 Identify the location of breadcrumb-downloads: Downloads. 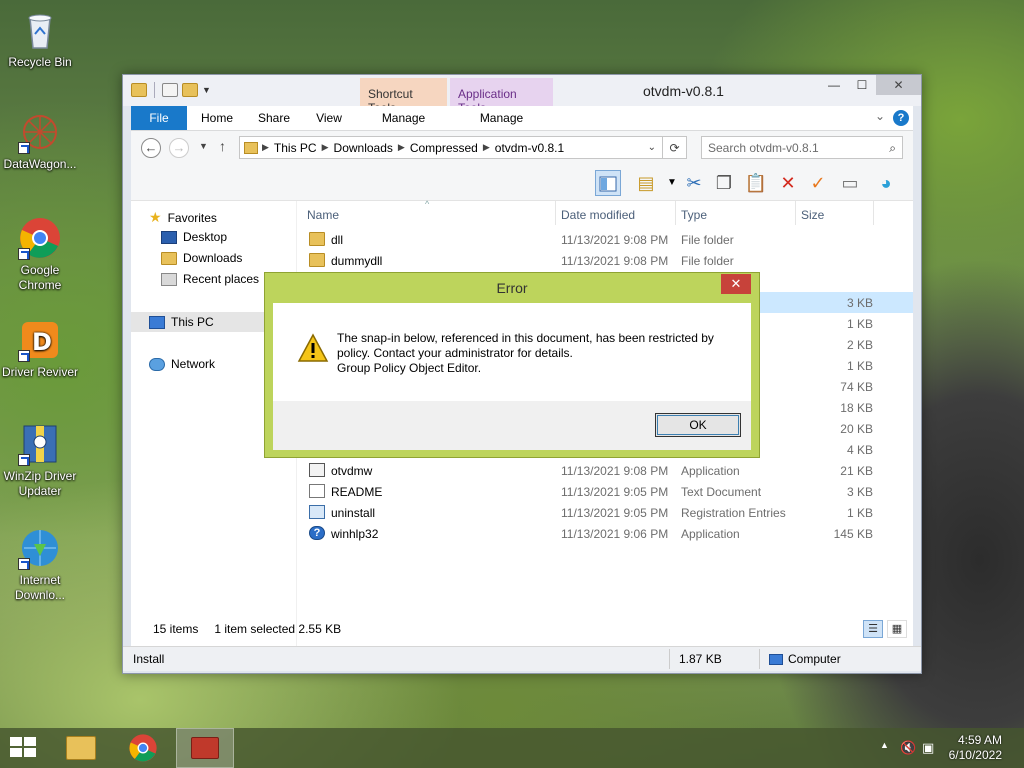
(363, 148).